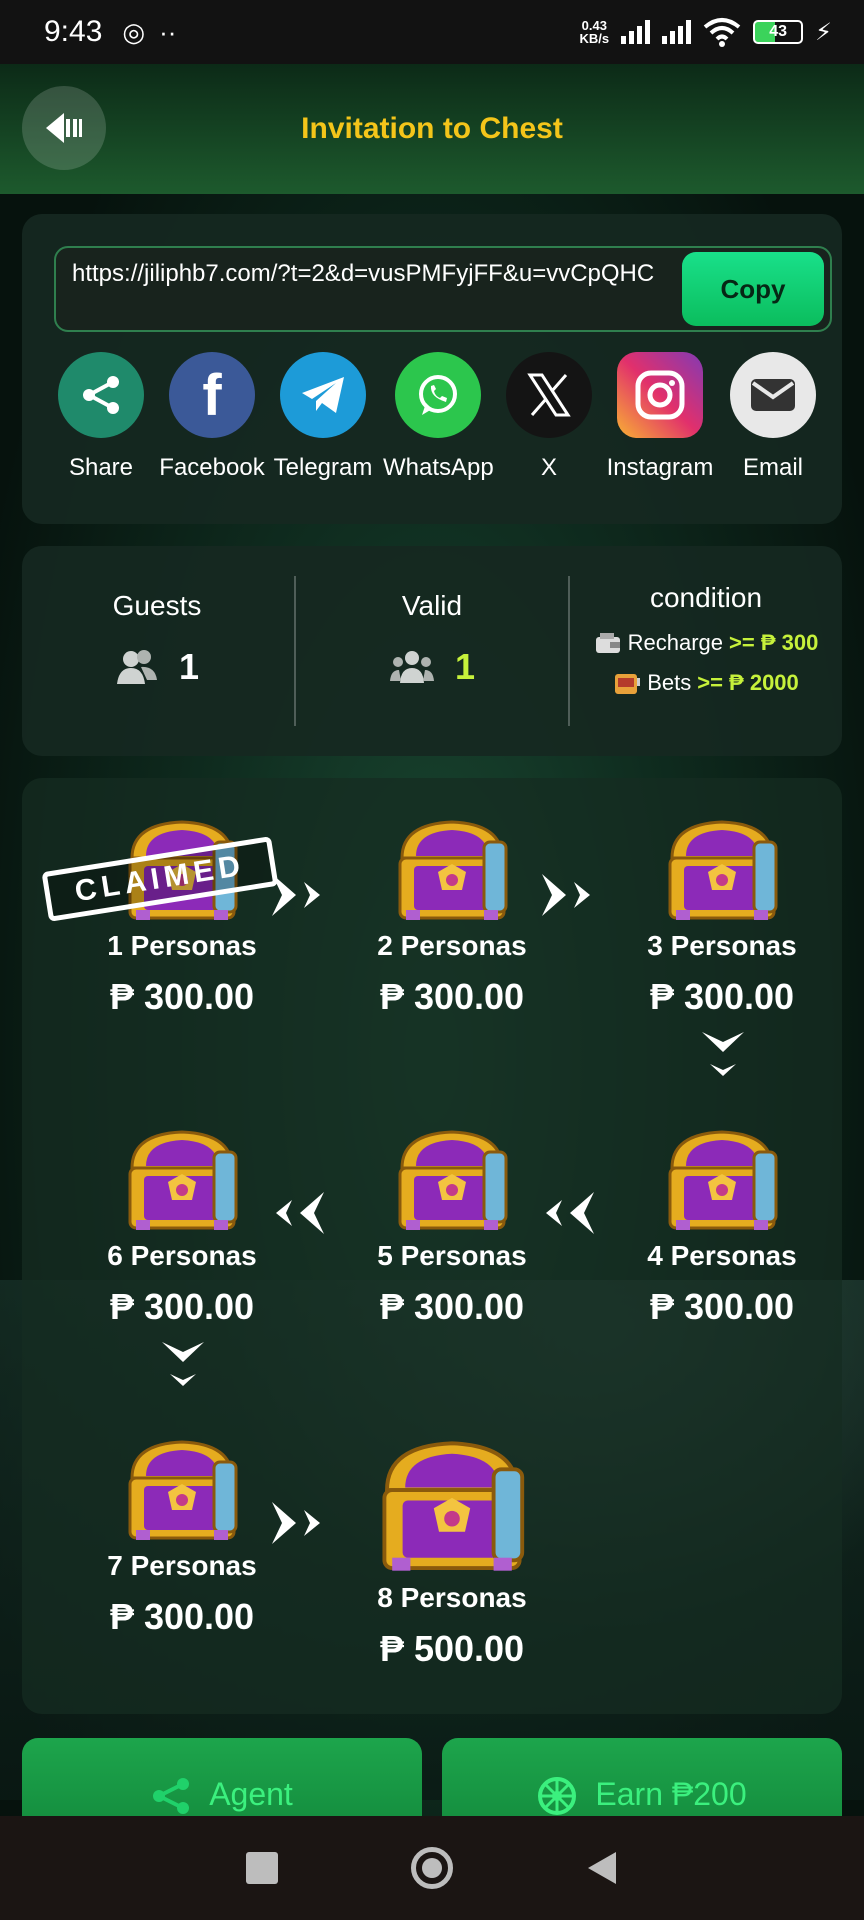  What do you see at coordinates (432, 605) in the screenshot?
I see `valid-label: Valid` at bounding box center [432, 605].